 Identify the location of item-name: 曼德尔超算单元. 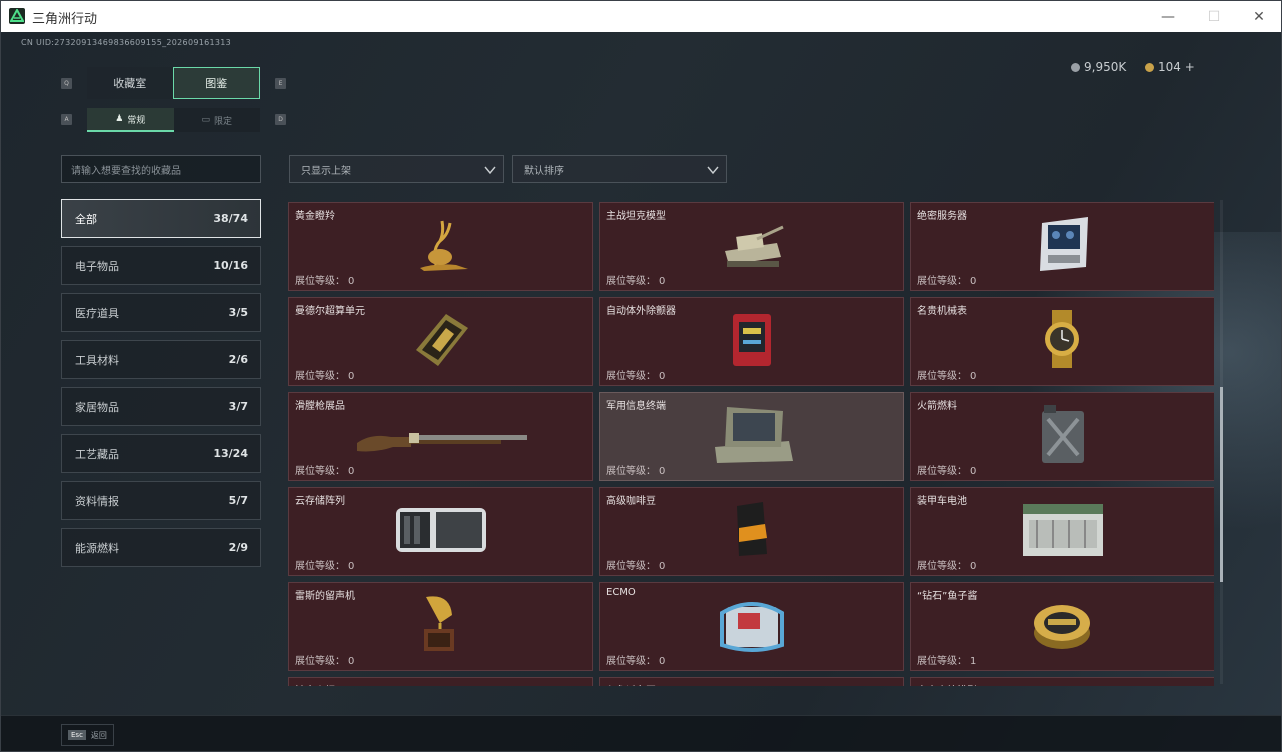
(330, 311).